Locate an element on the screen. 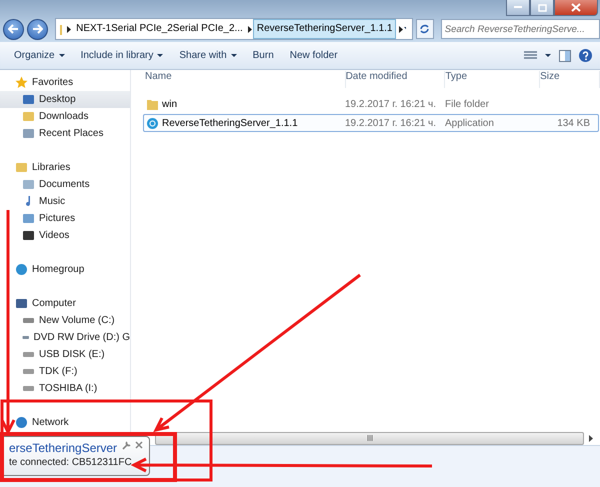 The image size is (600, 487). column-header: Size is located at coordinates (570, 79).